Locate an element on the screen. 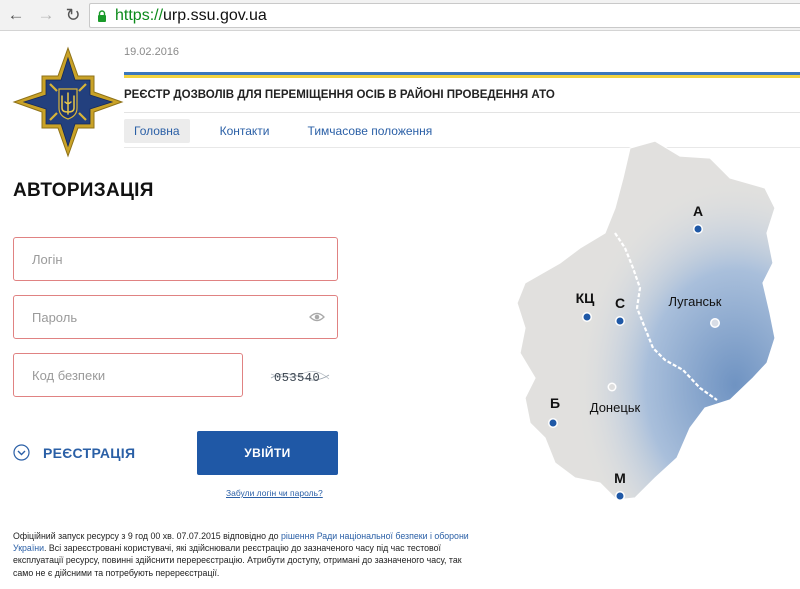 This screenshot has width=800, height=589. eye-icon is located at coordinates (317, 317).